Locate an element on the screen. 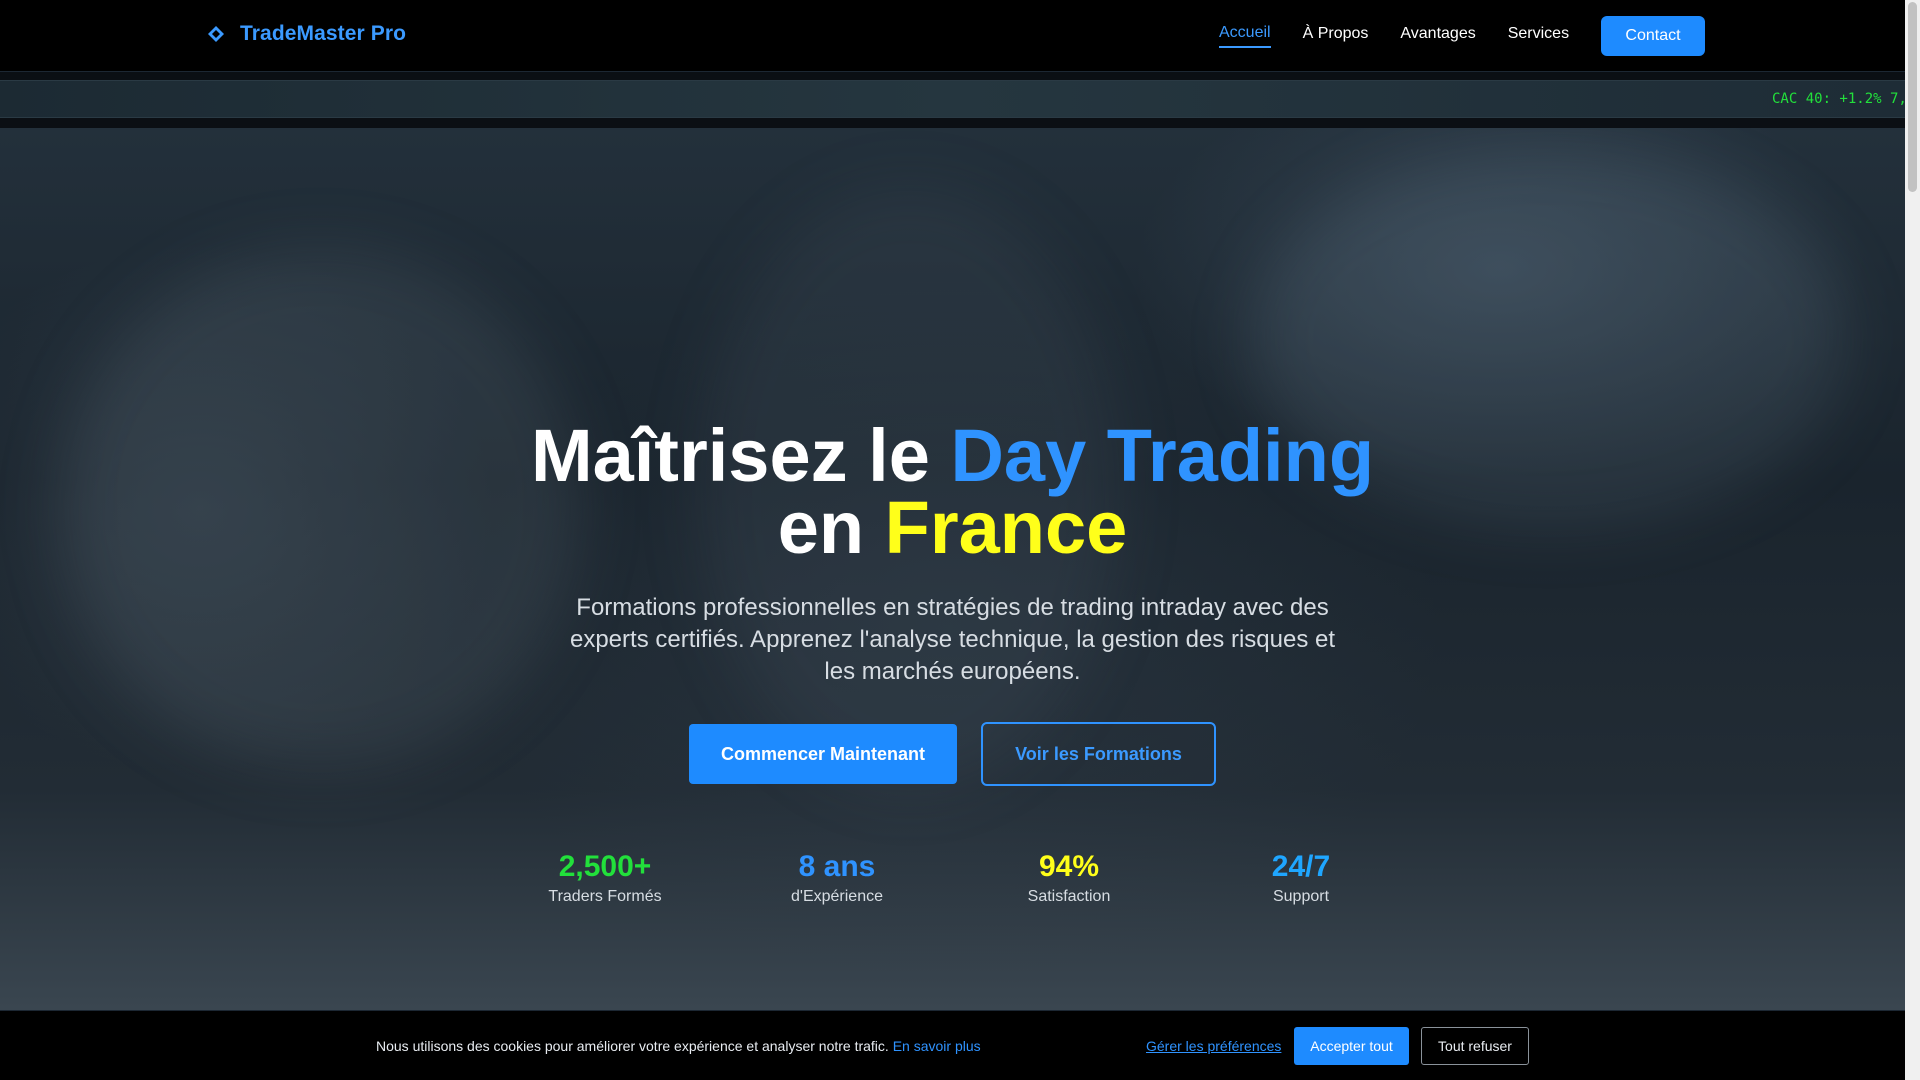  stat-item: 2,500+ Traders Formés is located at coordinates (605, 878).